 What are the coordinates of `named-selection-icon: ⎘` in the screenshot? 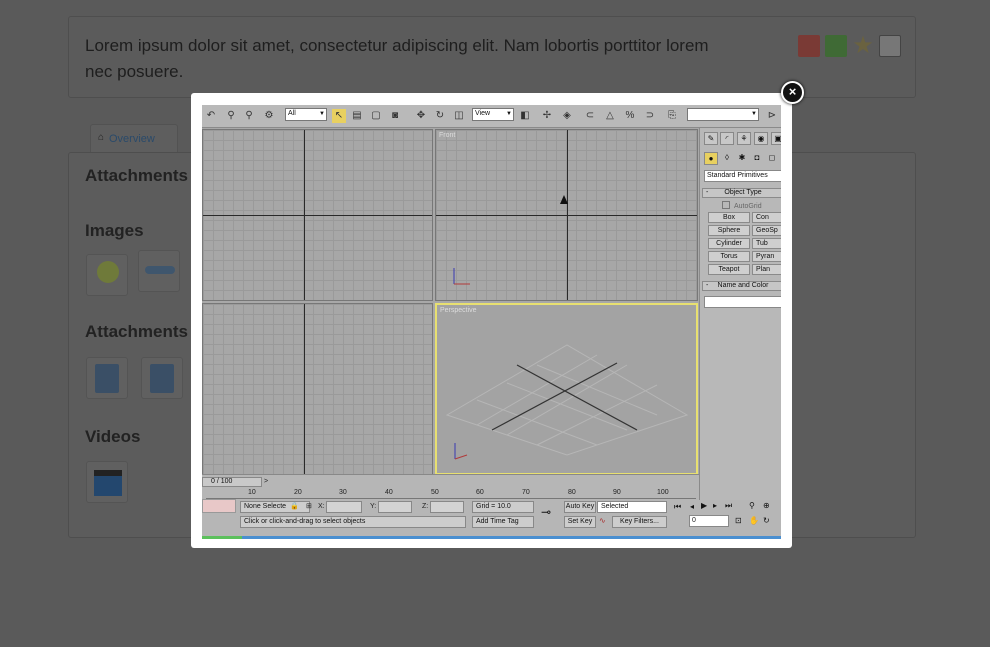 It's located at (672, 116).